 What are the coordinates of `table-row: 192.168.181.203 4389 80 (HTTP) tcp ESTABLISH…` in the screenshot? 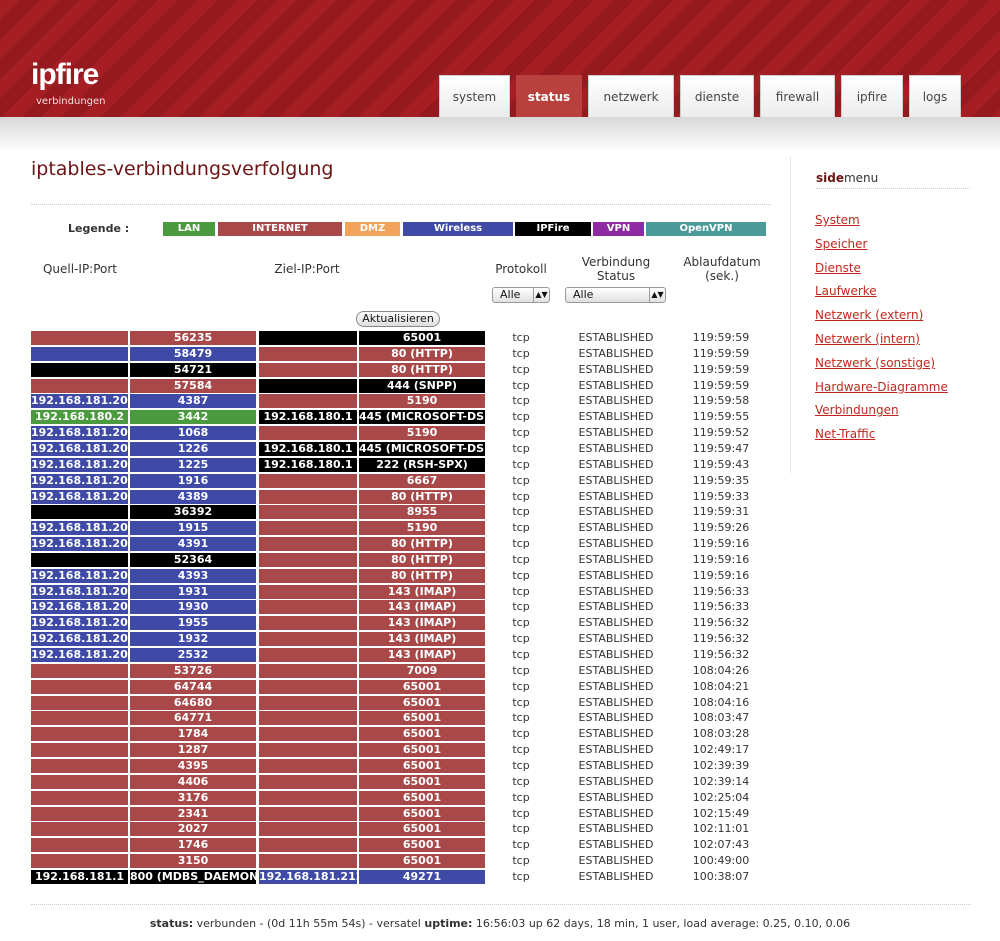 It's located at (401, 497).